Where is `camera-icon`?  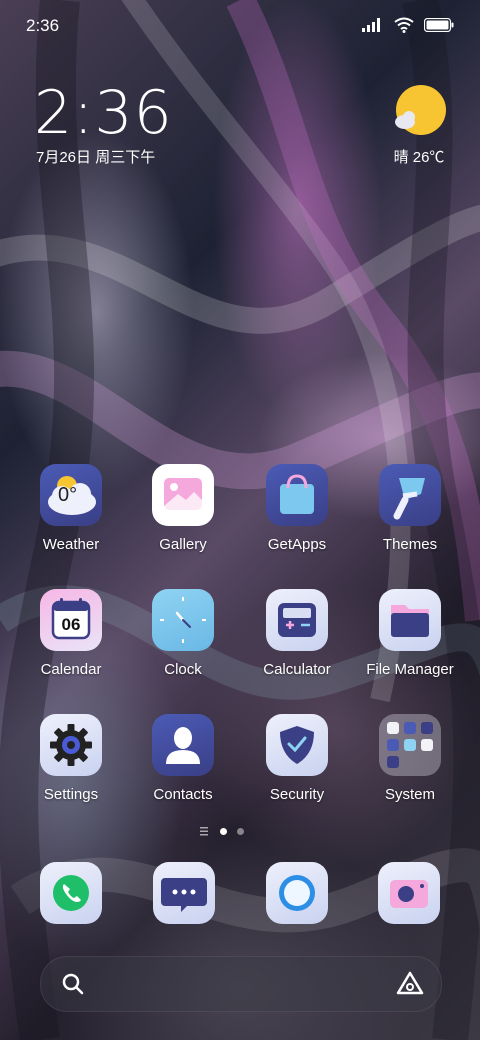
camera-icon is located at coordinates (409, 894).